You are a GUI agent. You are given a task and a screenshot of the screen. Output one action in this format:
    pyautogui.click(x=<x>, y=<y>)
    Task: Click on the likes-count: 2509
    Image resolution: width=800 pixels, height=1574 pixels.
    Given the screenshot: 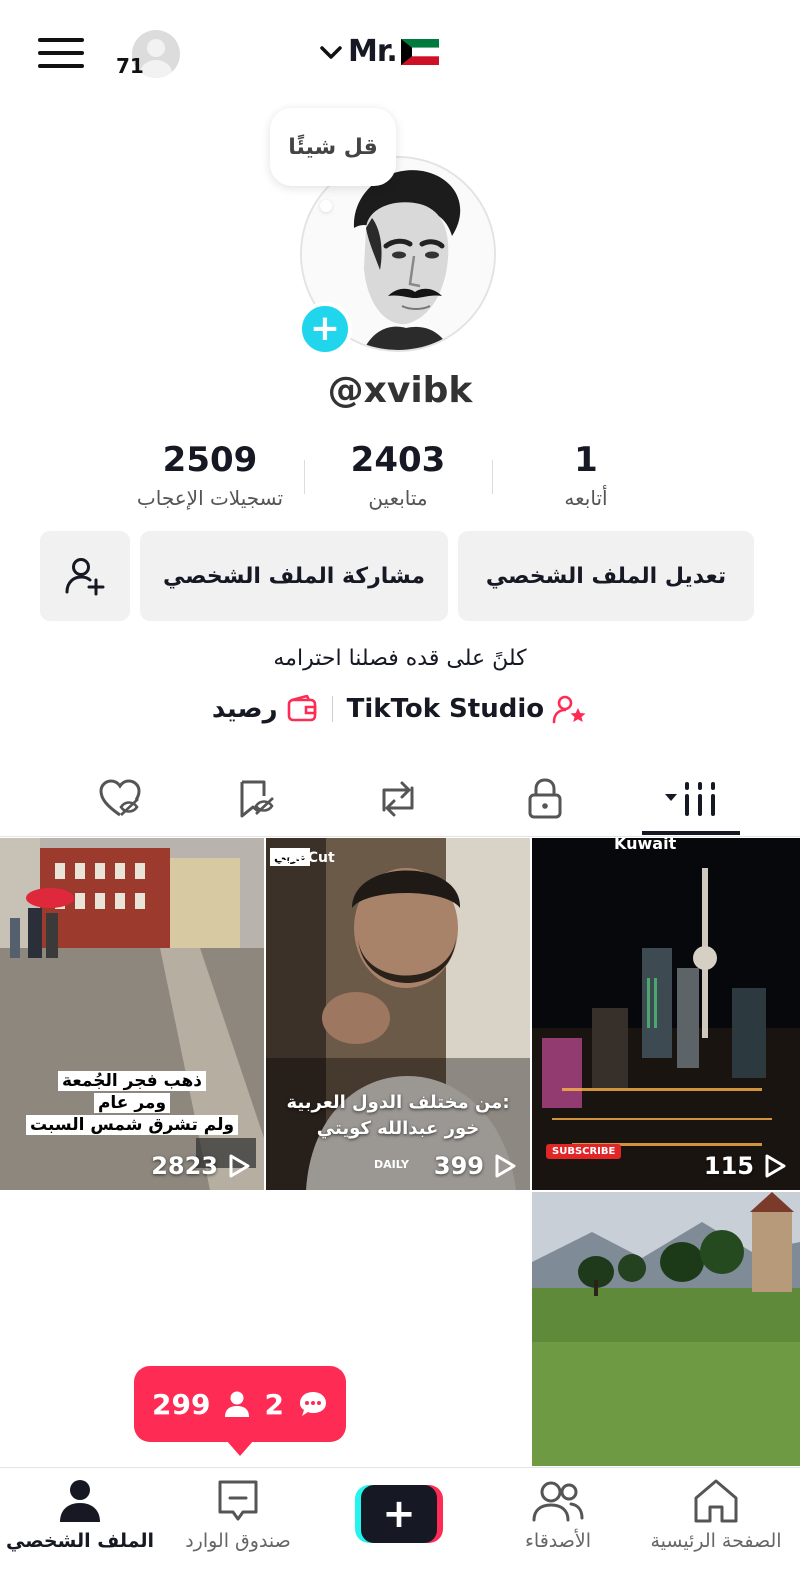 What is the action you would take?
    pyautogui.click(x=210, y=460)
    